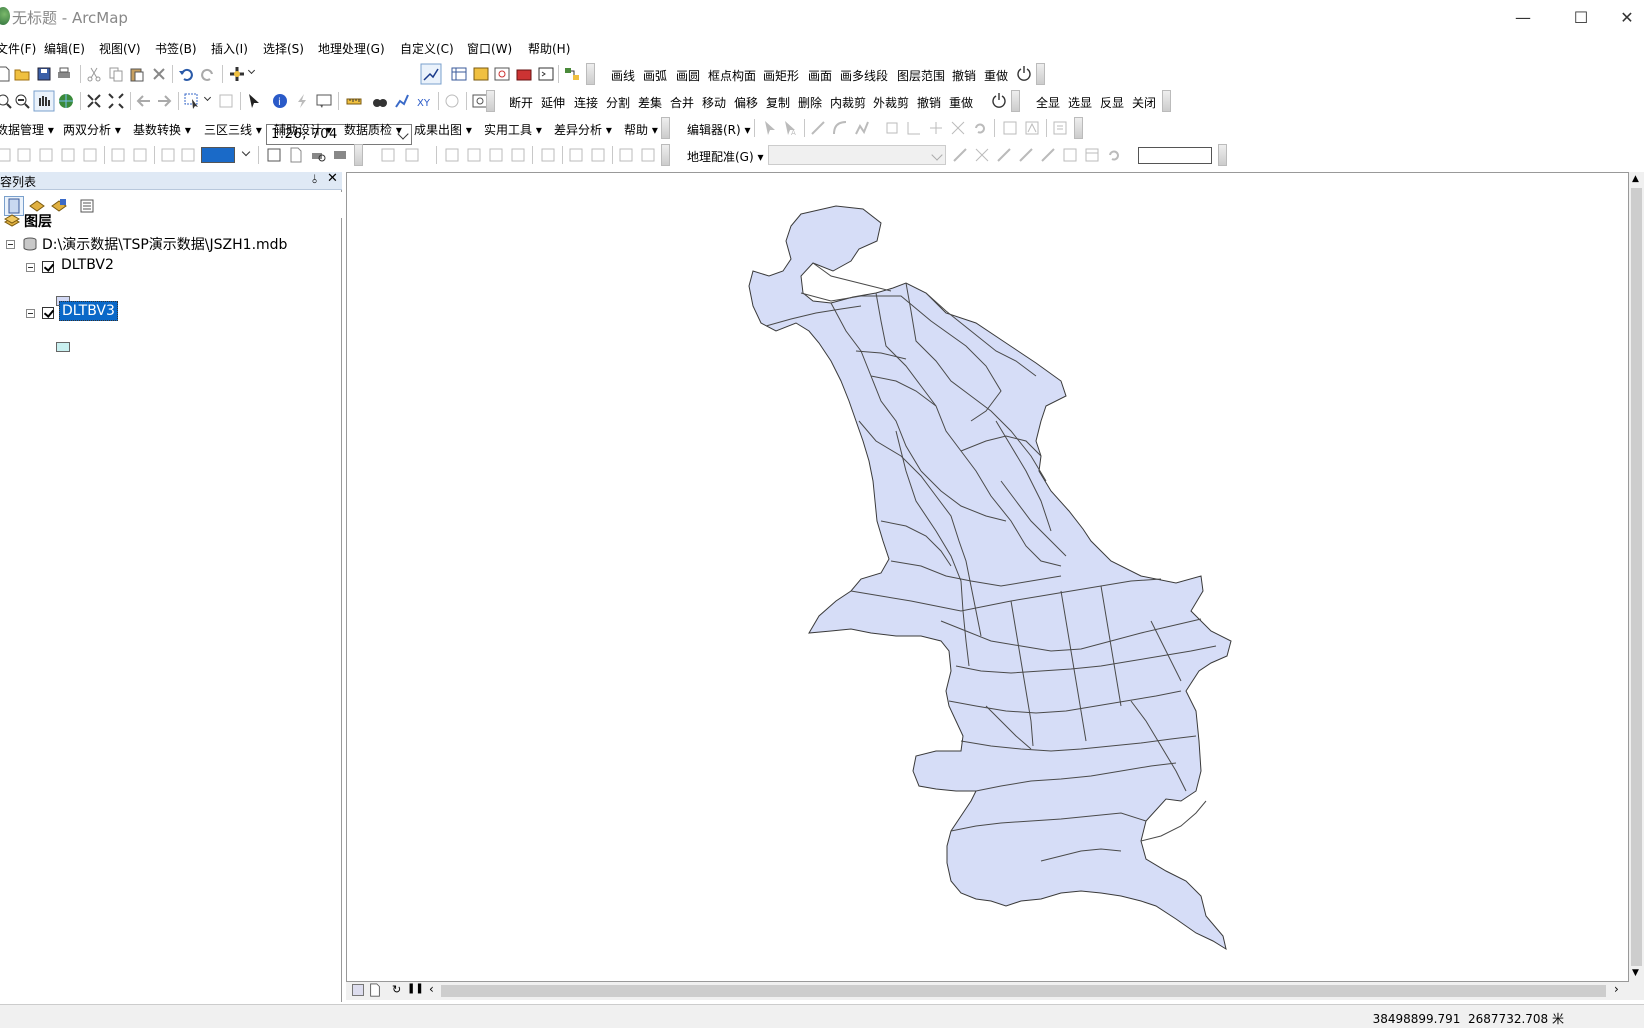 This screenshot has width=1644, height=1028. I want to click on zoom-in-icon, so click(6, 101).